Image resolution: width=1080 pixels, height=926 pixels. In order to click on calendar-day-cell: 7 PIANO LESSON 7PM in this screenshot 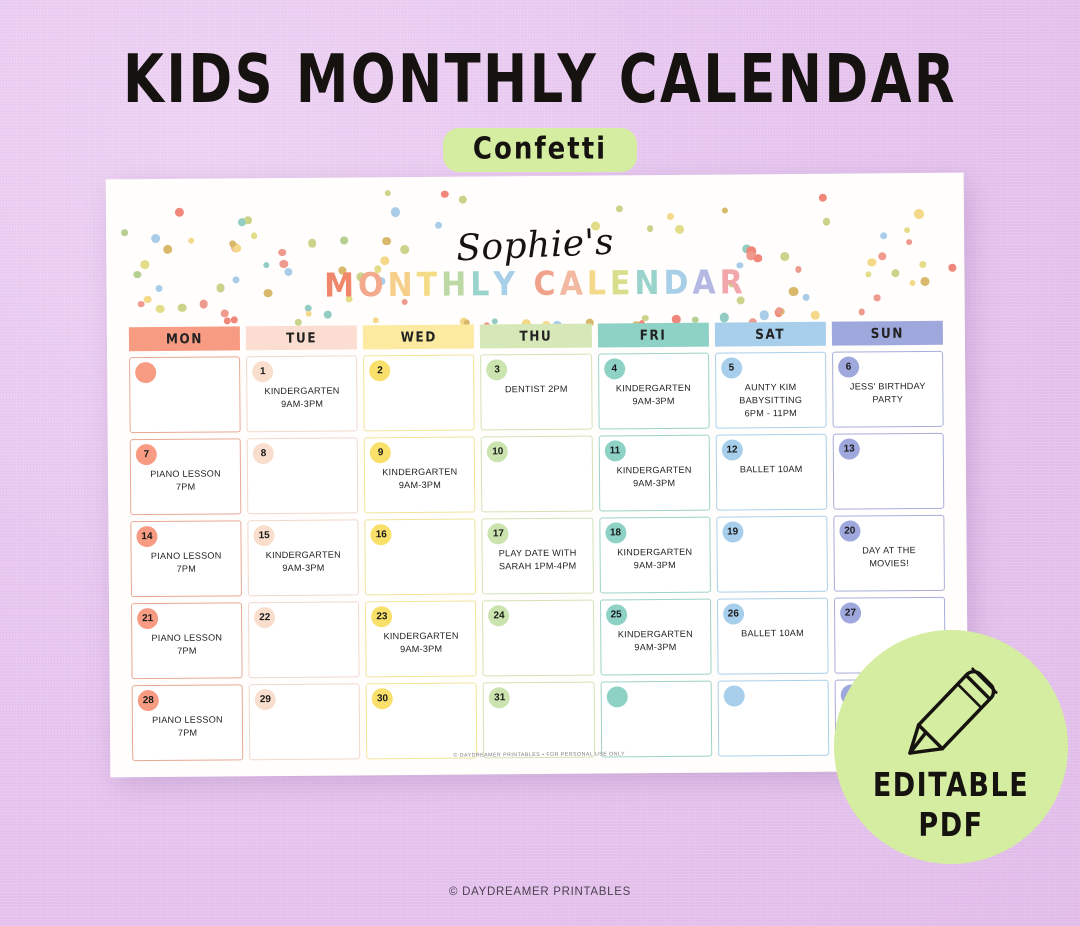, I will do `click(185, 477)`.